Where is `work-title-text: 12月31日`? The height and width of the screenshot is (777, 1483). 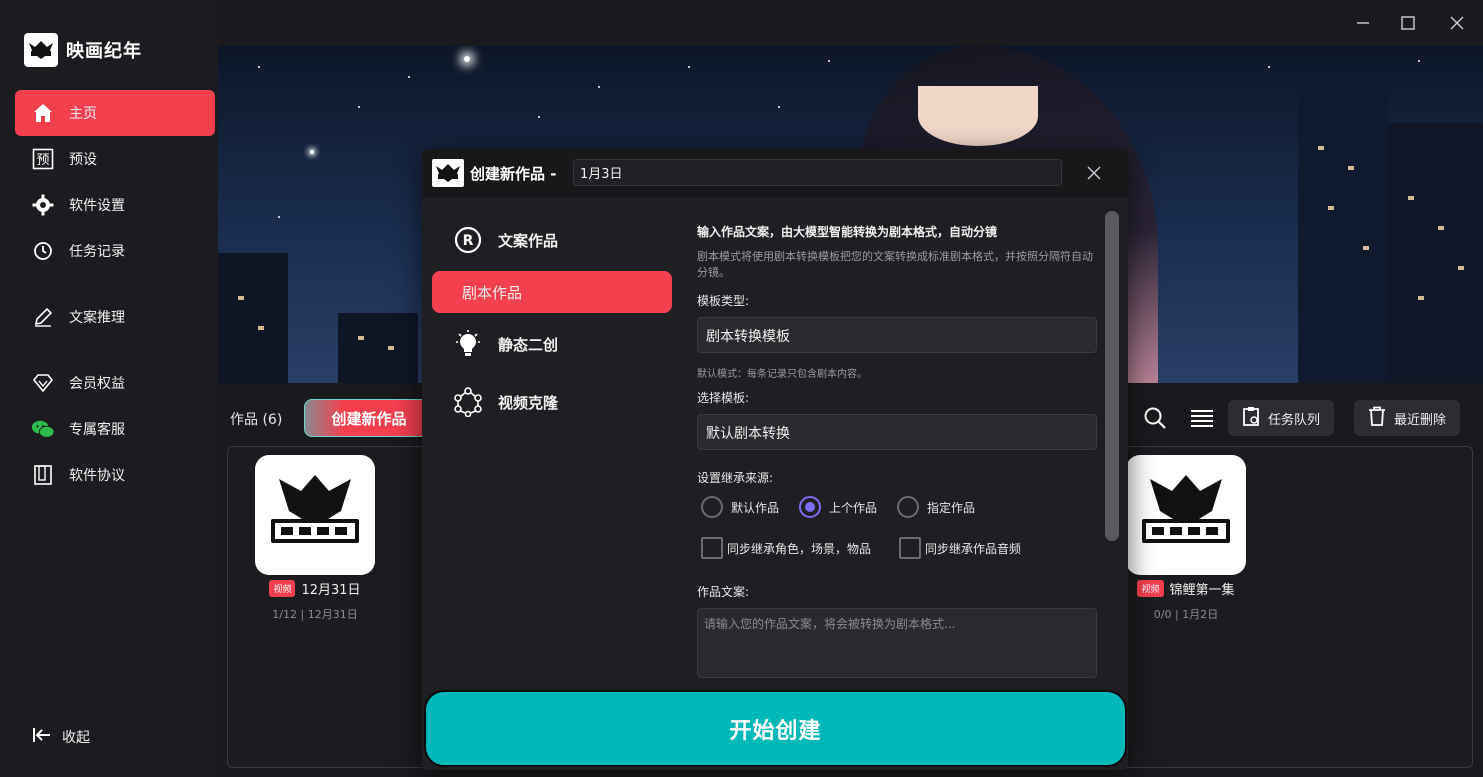 work-title-text: 12月31日 is located at coordinates (331, 590).